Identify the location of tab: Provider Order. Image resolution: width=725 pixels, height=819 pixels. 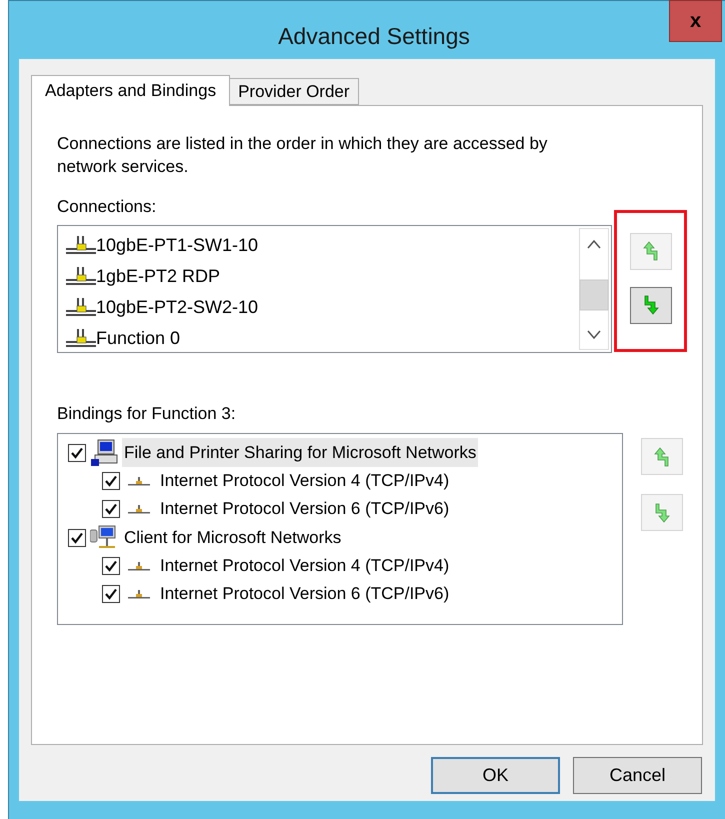
(294, 91).